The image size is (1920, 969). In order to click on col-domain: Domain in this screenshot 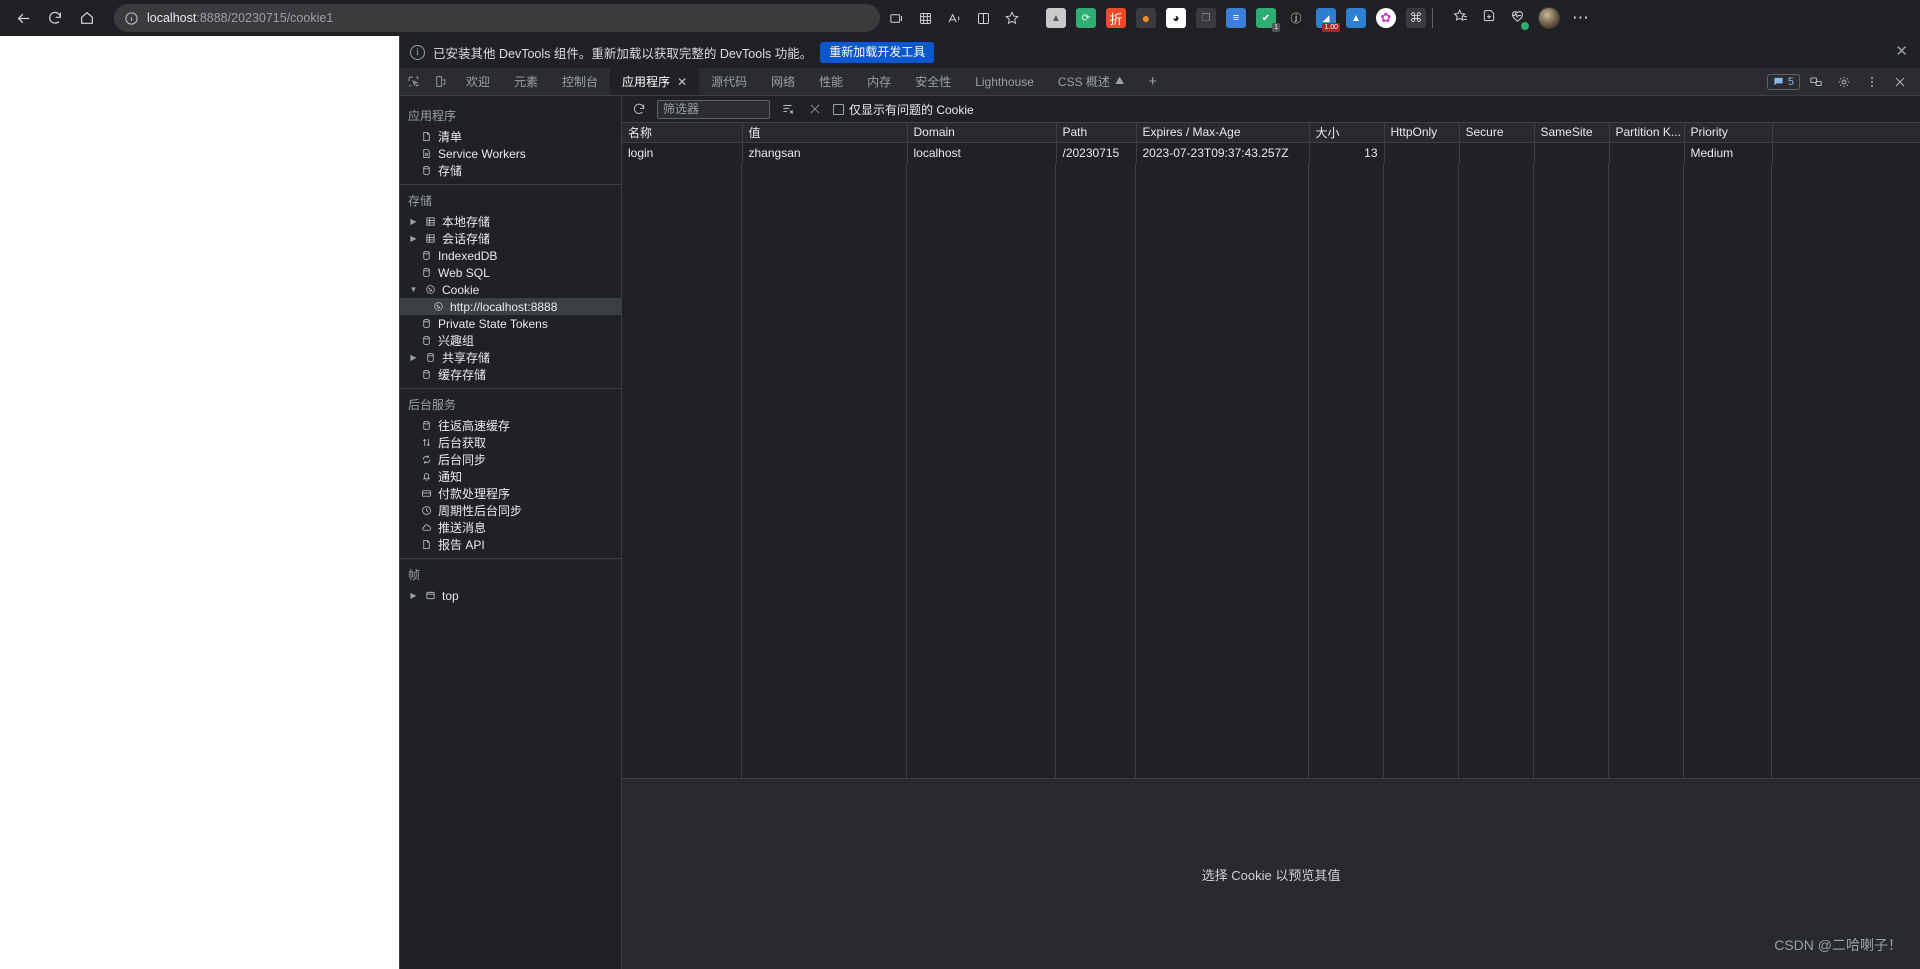, I will do `click(982, 133)`.